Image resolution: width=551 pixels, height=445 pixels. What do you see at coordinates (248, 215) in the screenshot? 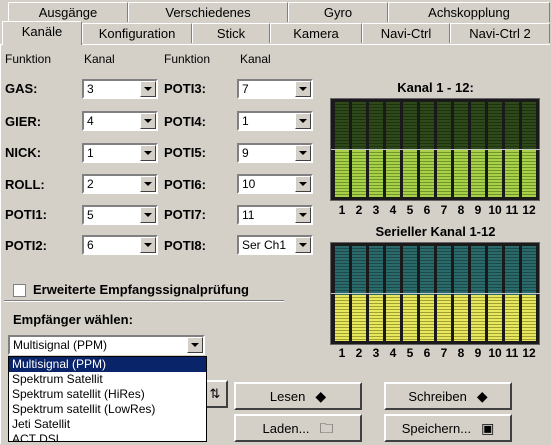
I see `select-poti7-value: 11` at bounding box center [248, 215].